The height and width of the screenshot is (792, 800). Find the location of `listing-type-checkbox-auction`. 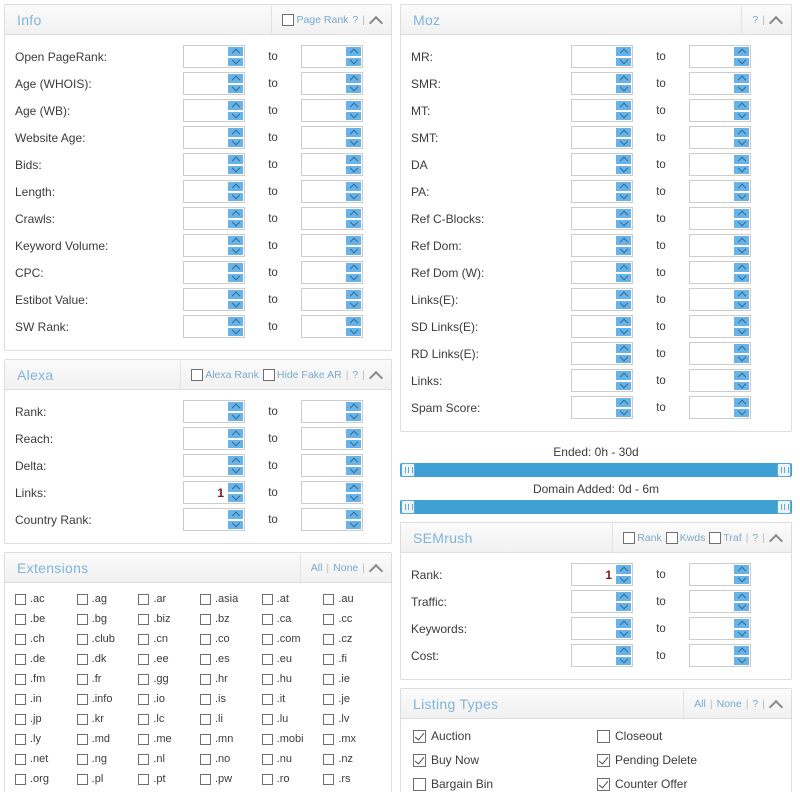

listing-type-checkbox-auction is located at coordinates (419, 736).